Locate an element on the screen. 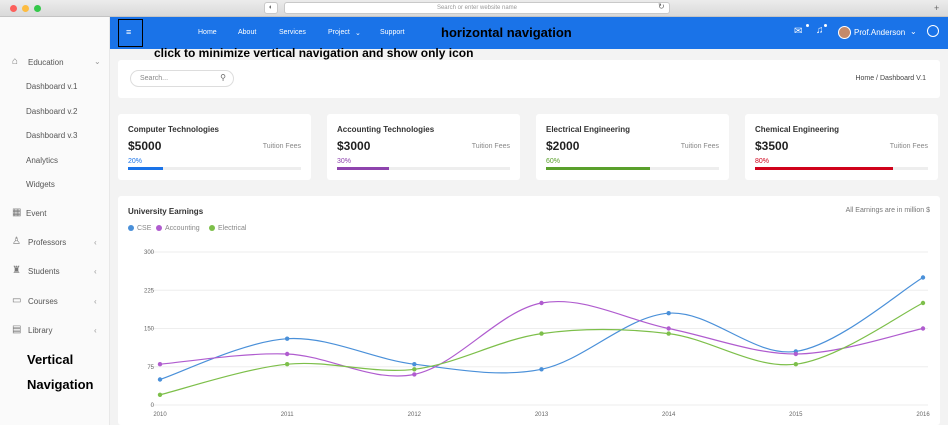 Image resolution: width=948 pixels, height=425 pixels. y-tick-label: 225 is located at coordinates (149, 291).